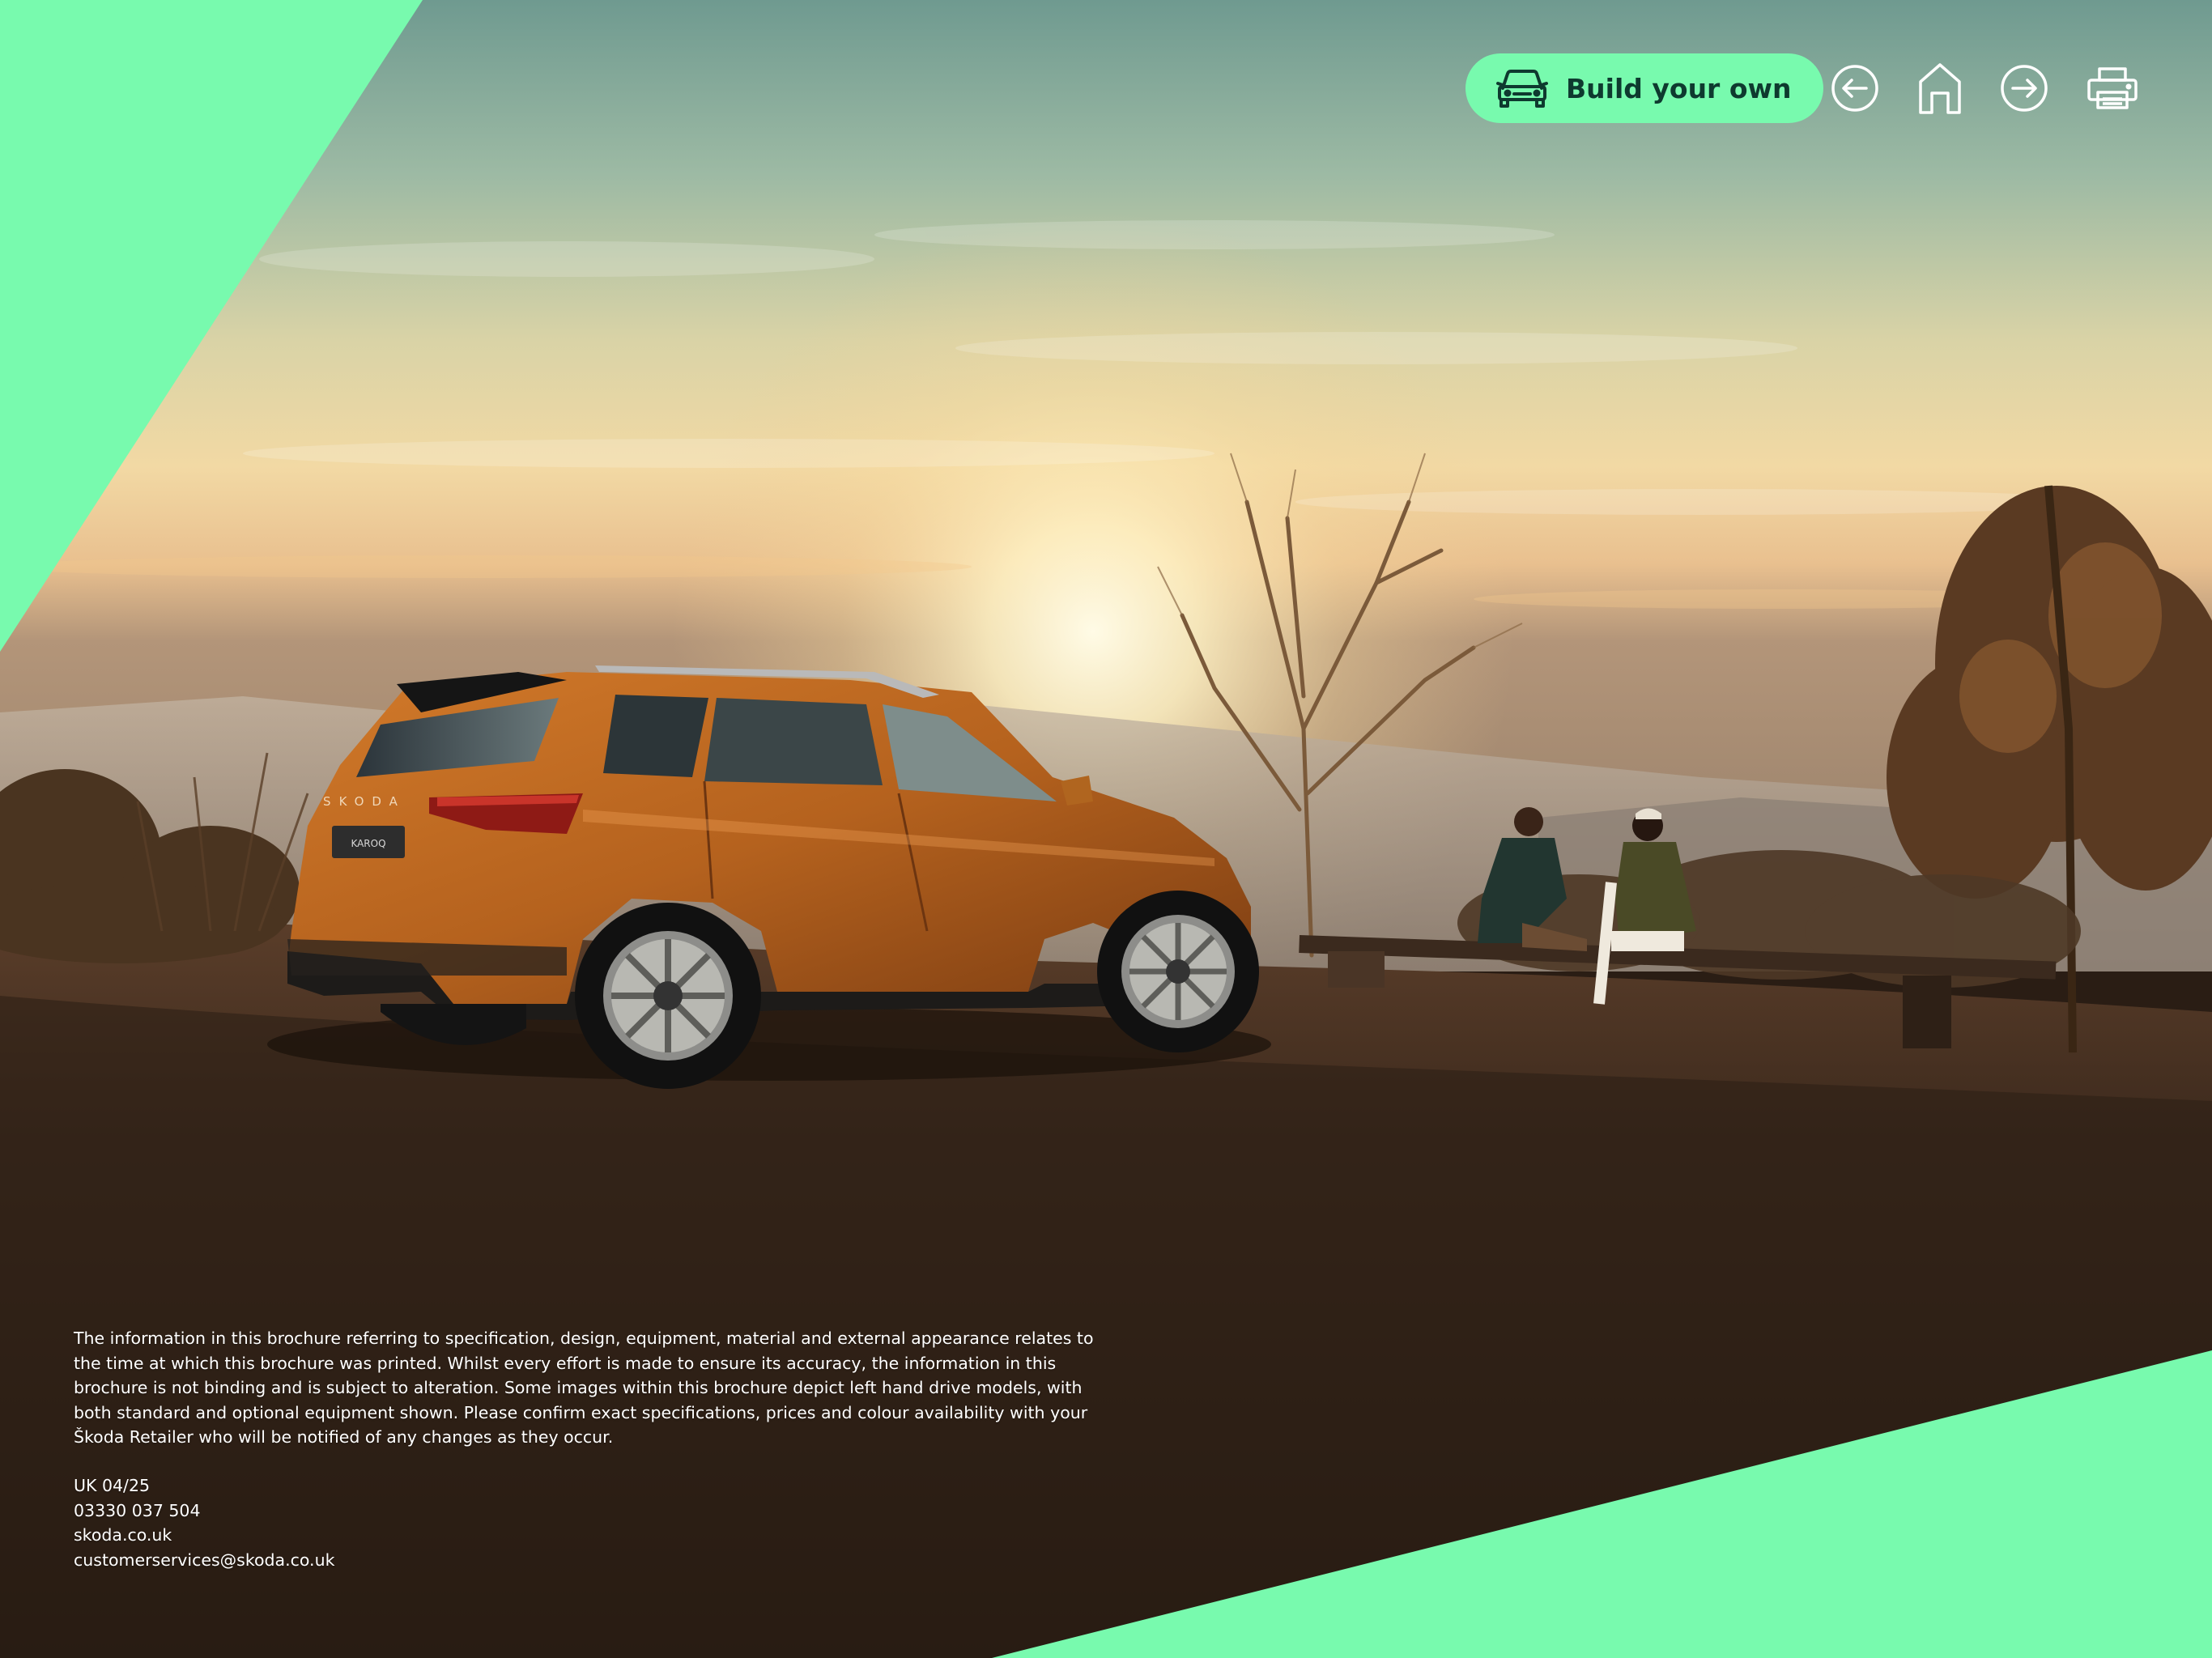 This screenshot has height=1658, width=2212. I want to click on home-icon, so click(1940, 88).